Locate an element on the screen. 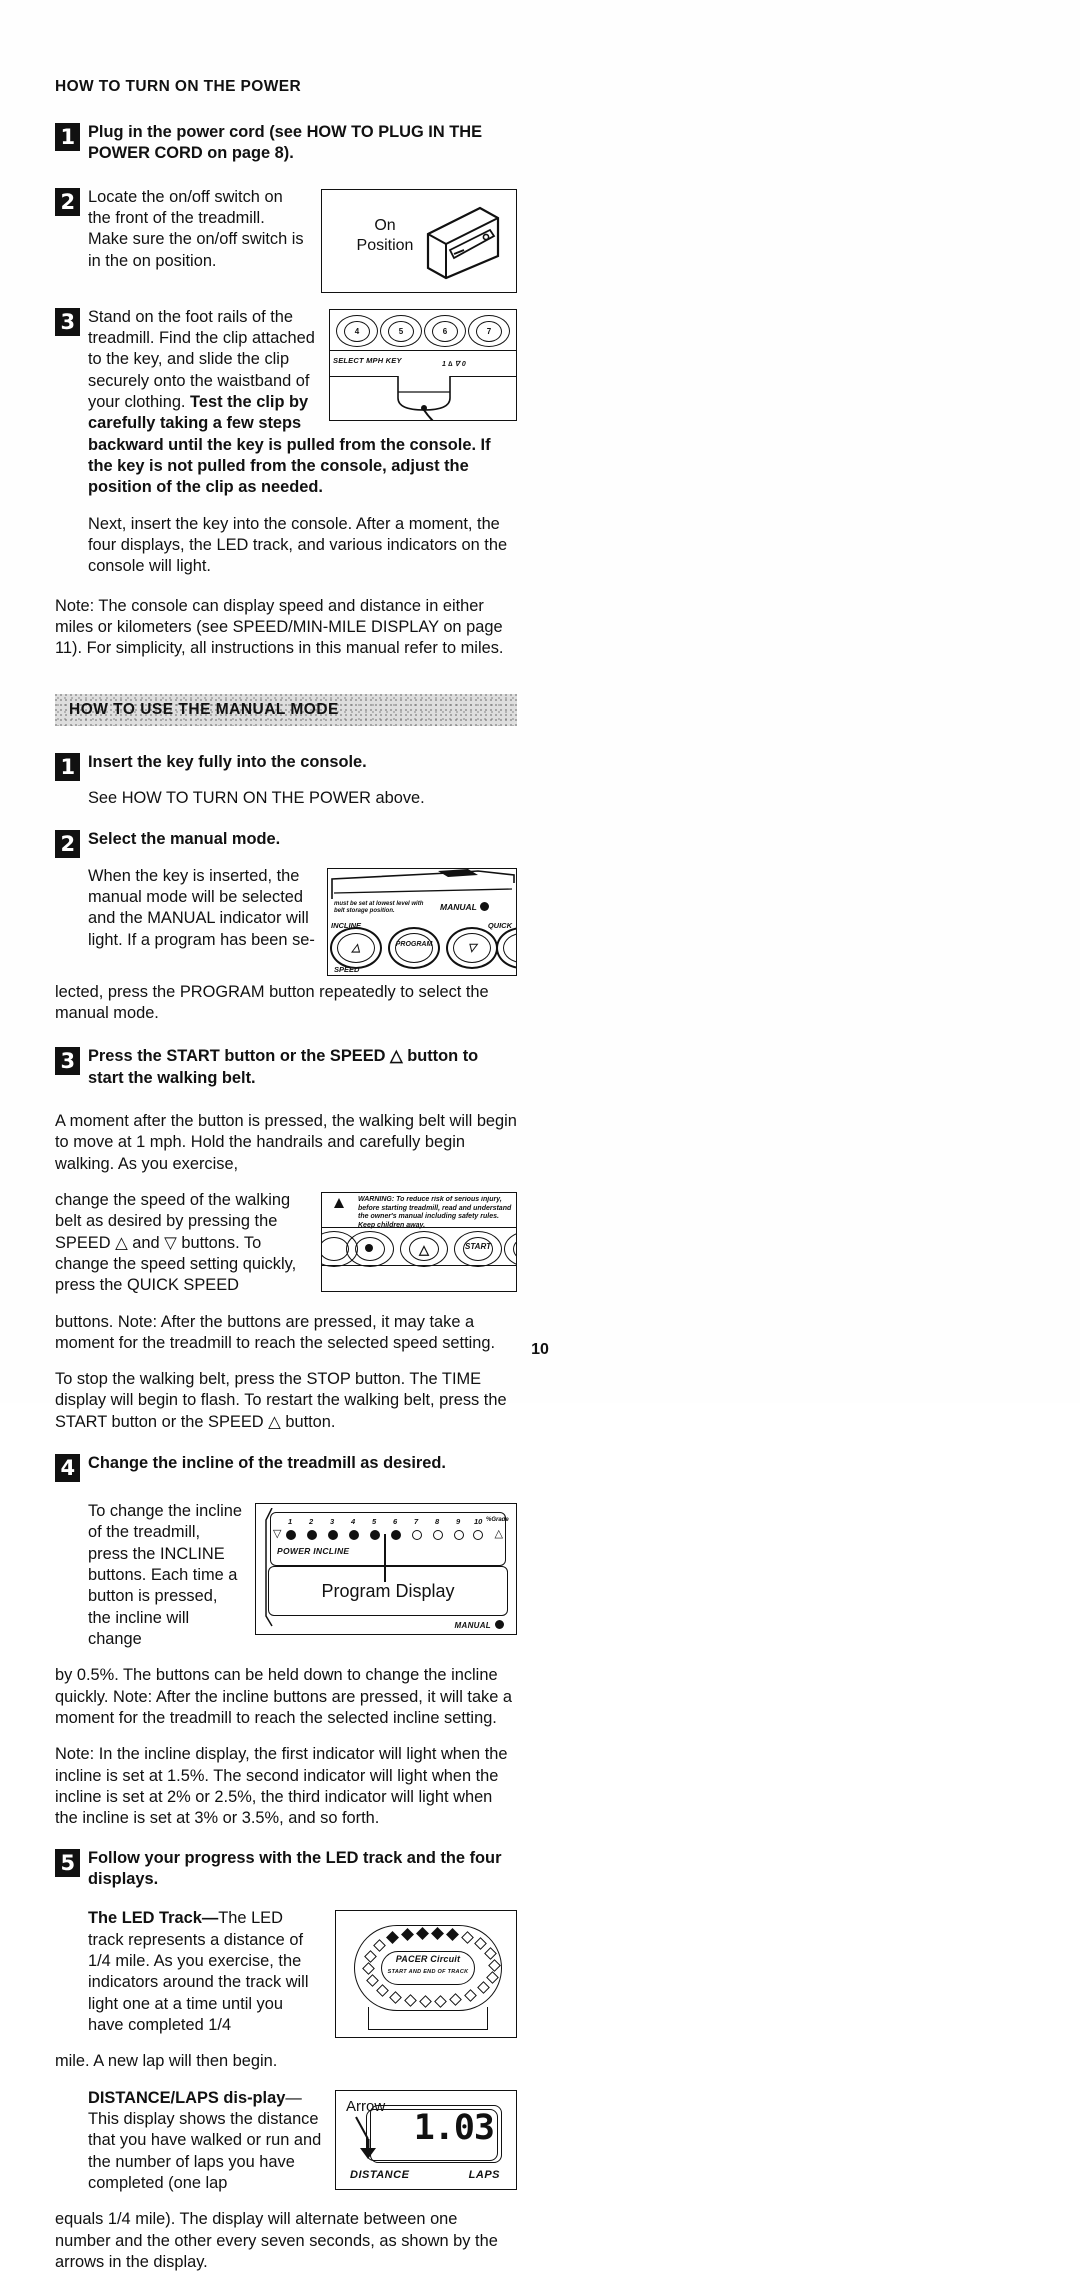  select-mph-key-label: SELECT MPH KEY is located at coordinates (367, 360).